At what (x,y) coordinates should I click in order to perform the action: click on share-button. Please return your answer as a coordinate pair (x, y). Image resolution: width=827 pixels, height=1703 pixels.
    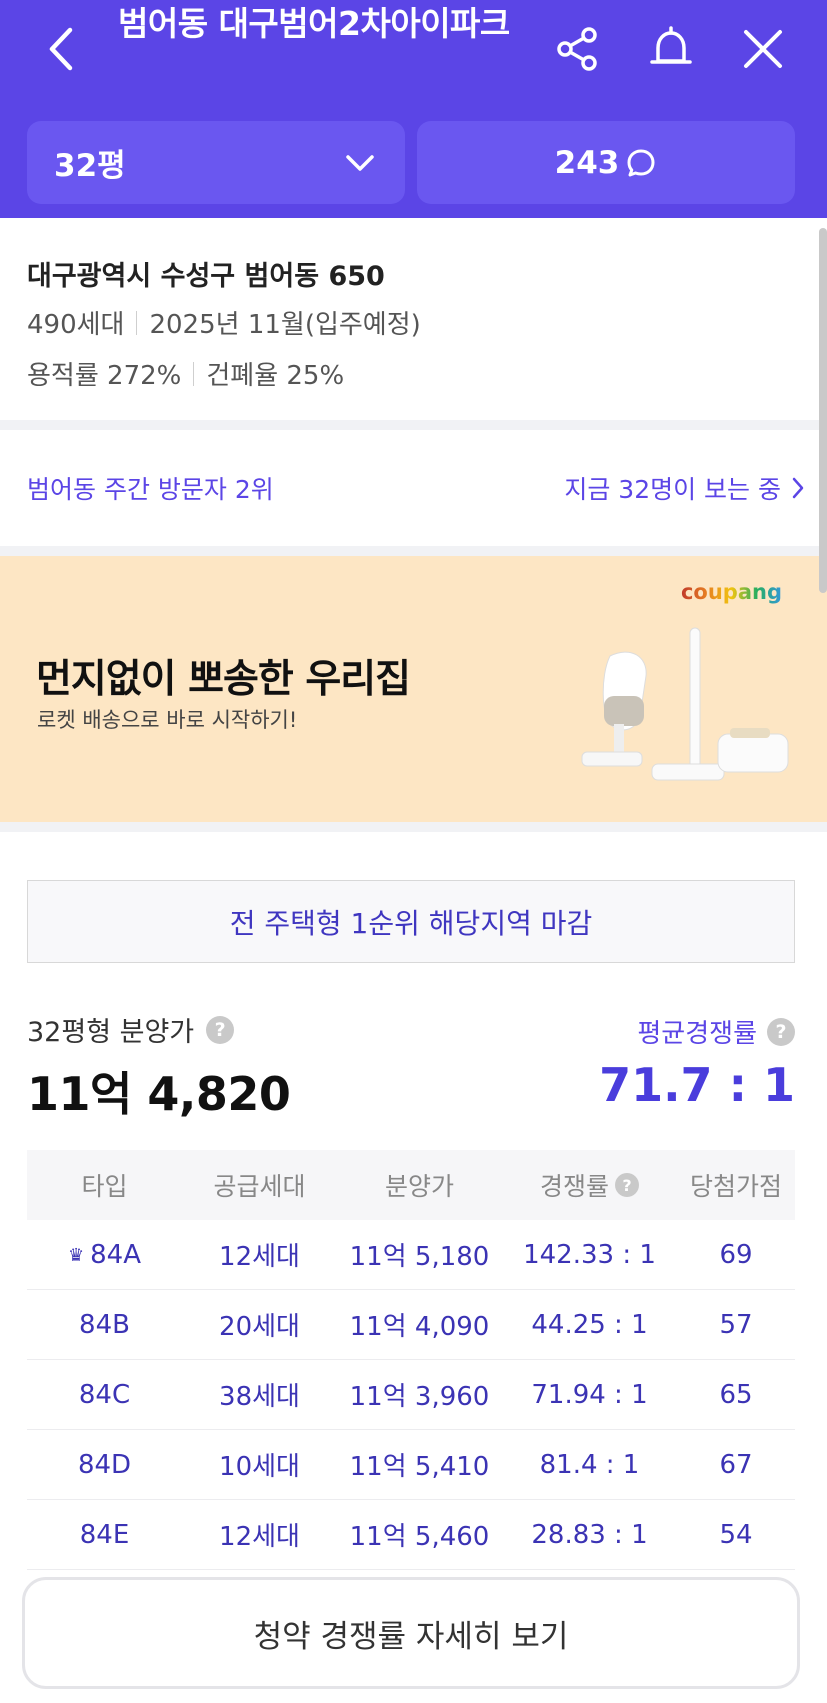
    Looking at the image, I should click on (577, 49).